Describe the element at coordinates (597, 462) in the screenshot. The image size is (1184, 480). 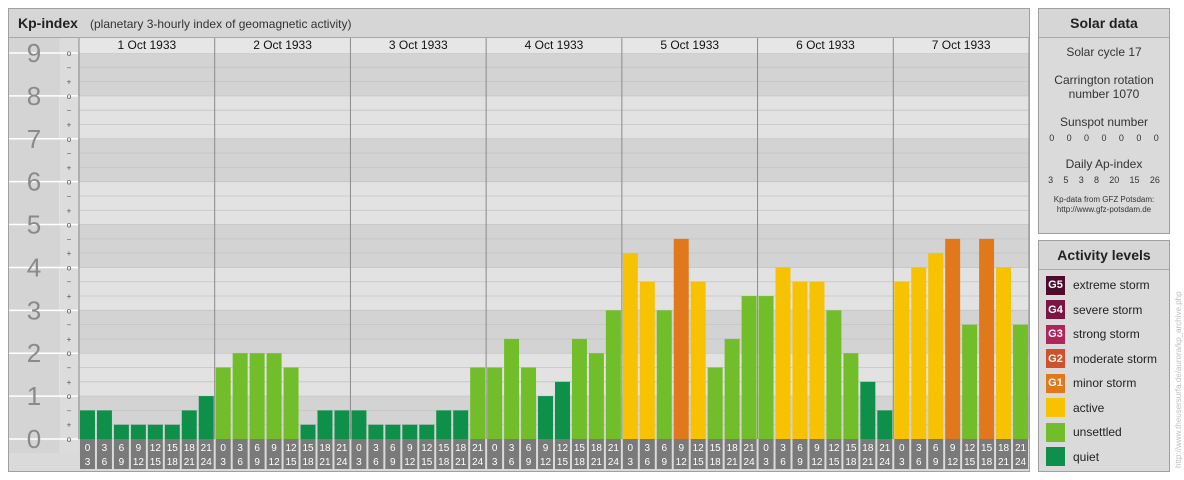
I see `interval-end-label: 21` at that location.